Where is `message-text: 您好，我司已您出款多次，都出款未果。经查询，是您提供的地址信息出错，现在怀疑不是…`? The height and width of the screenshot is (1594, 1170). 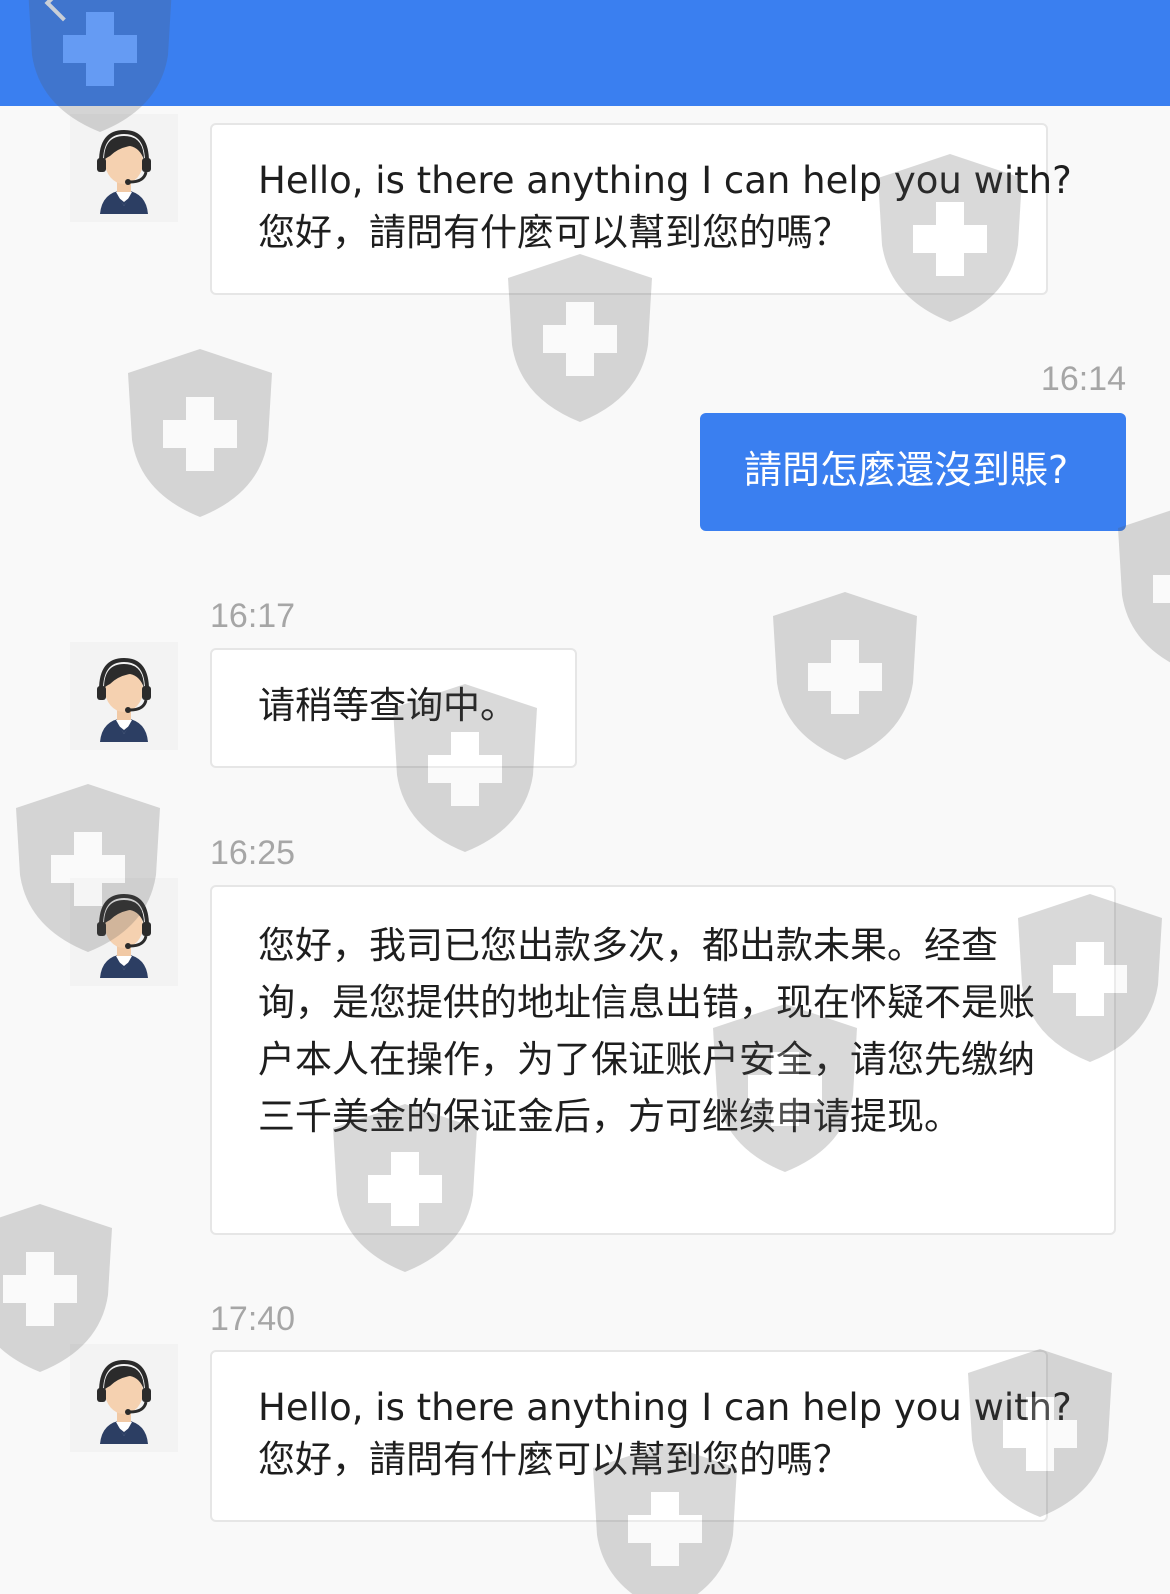
message-text: 您好，我司已您出款多次，都出款未果。经查询，是您提供的地址信息出错，现在怀疑不是… is located at coordinates (646, 1031).